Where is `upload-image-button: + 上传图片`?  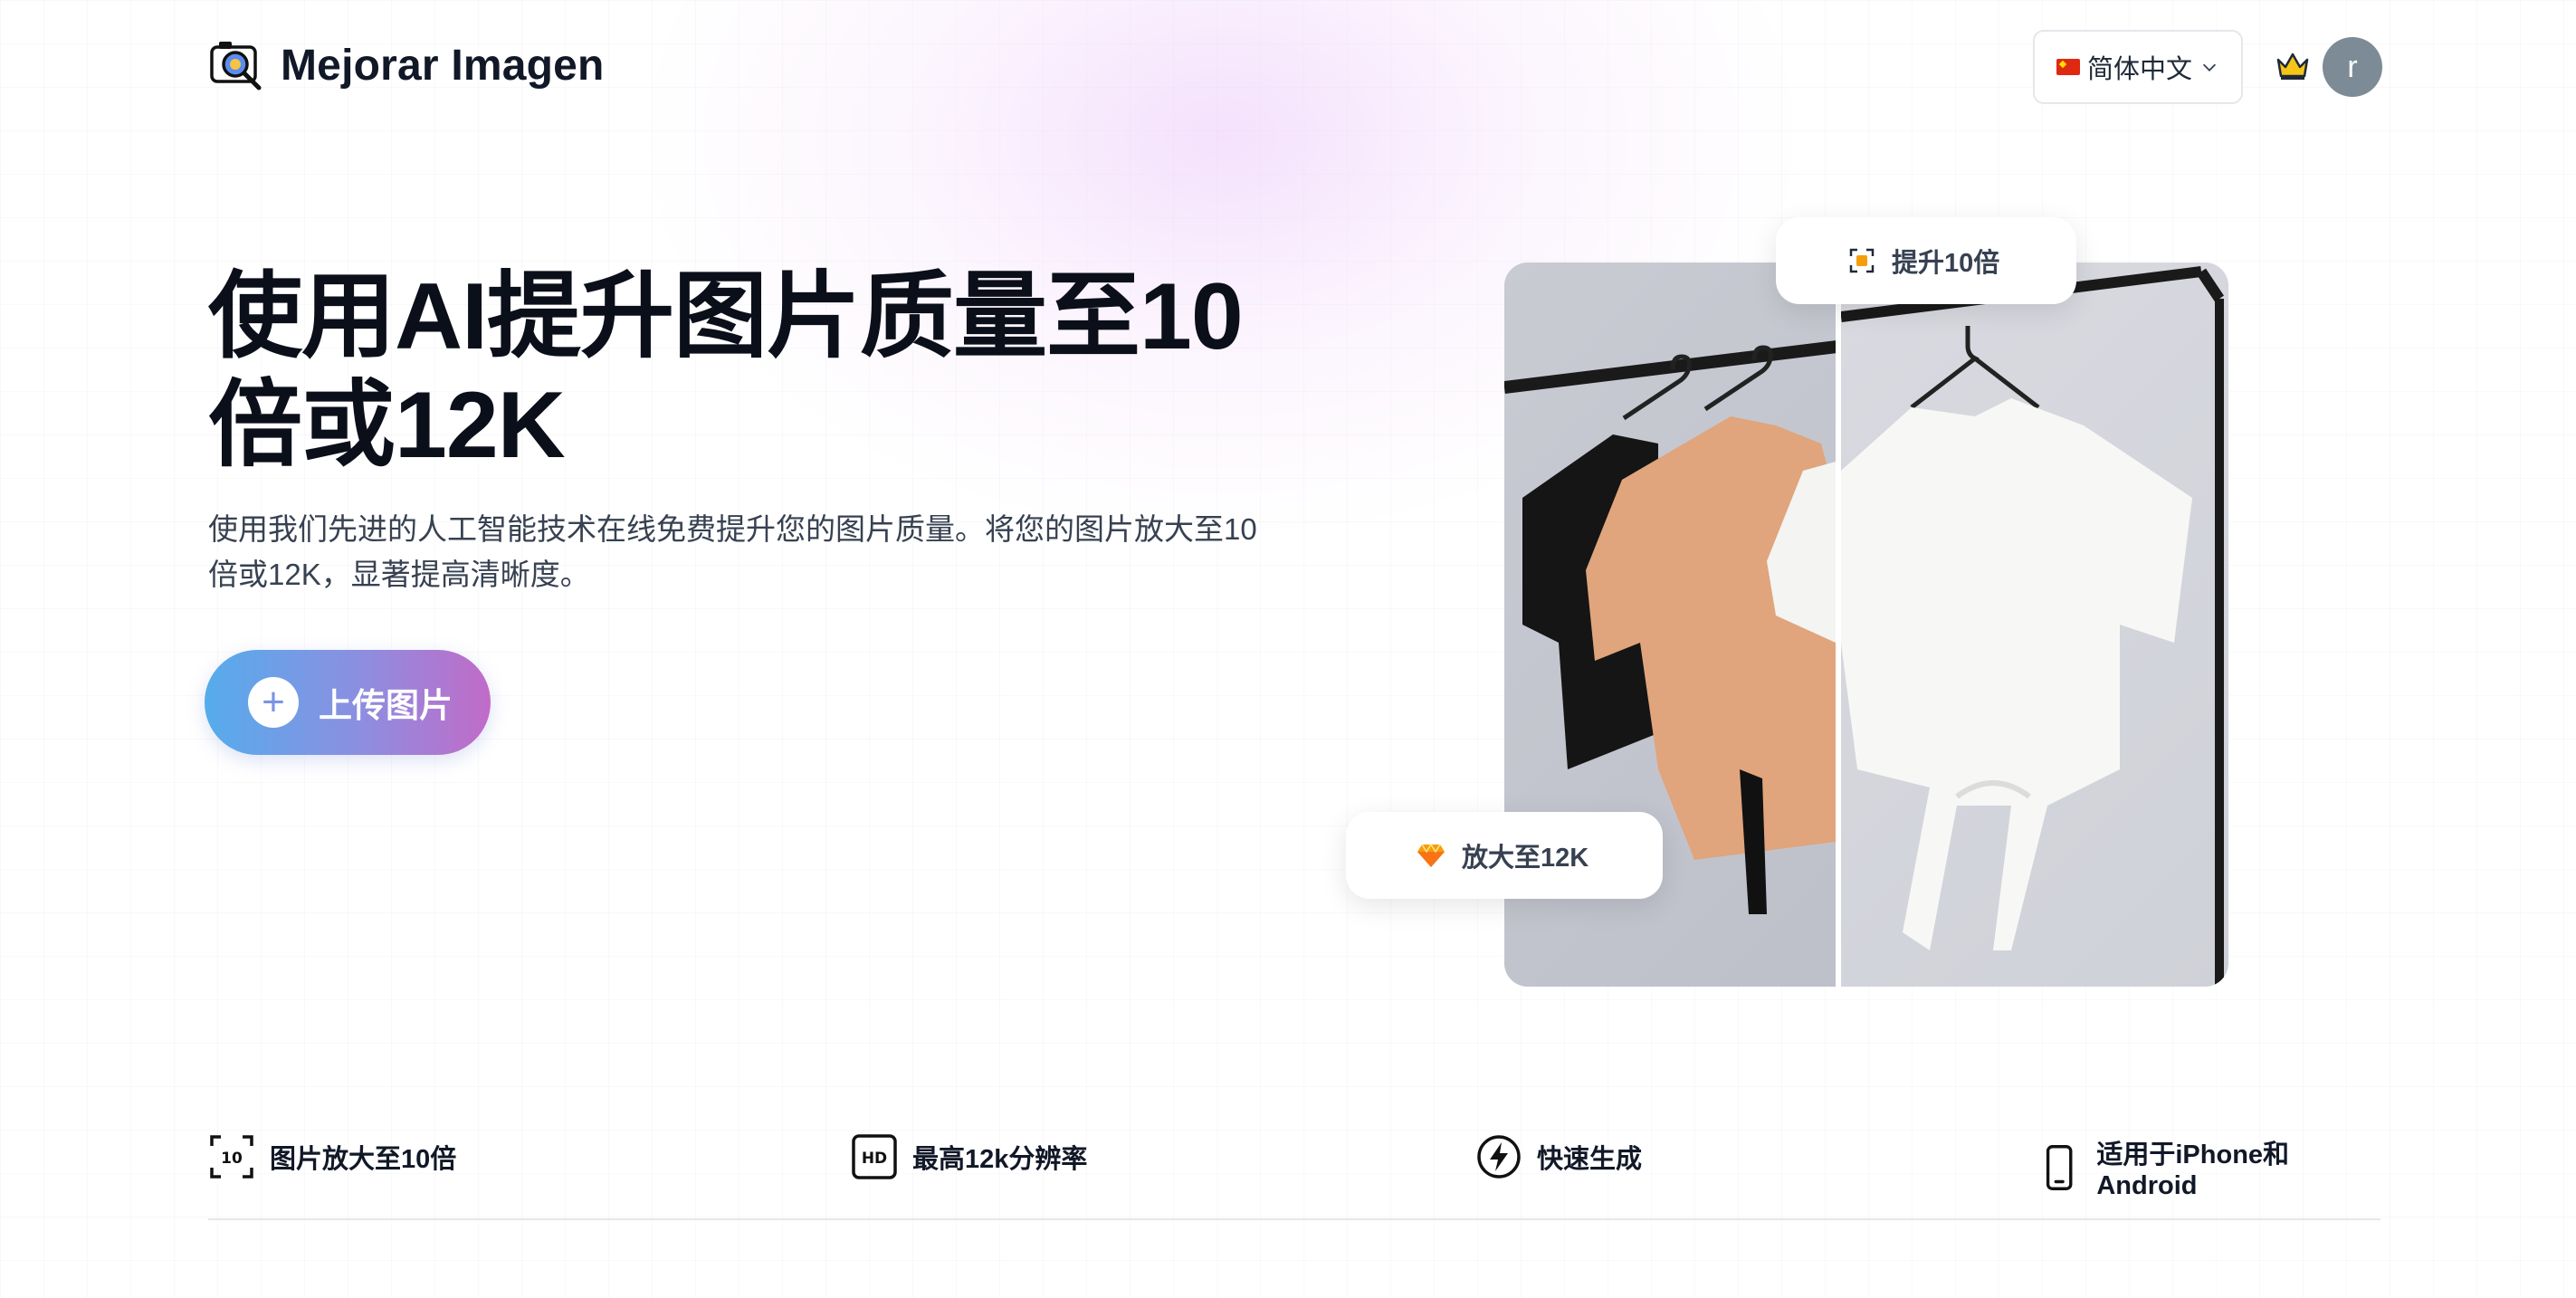 upload-image-button: + 上传图片 is located at coordinates (348, 702).